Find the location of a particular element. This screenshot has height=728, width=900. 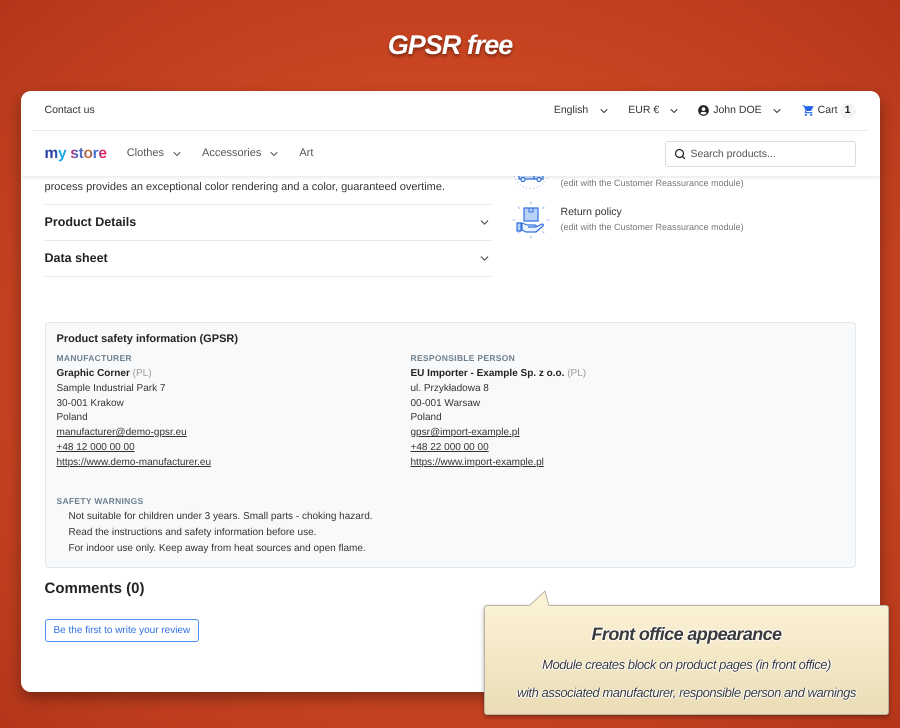

menu-item: Clothes is located at coordinates (155, 153).